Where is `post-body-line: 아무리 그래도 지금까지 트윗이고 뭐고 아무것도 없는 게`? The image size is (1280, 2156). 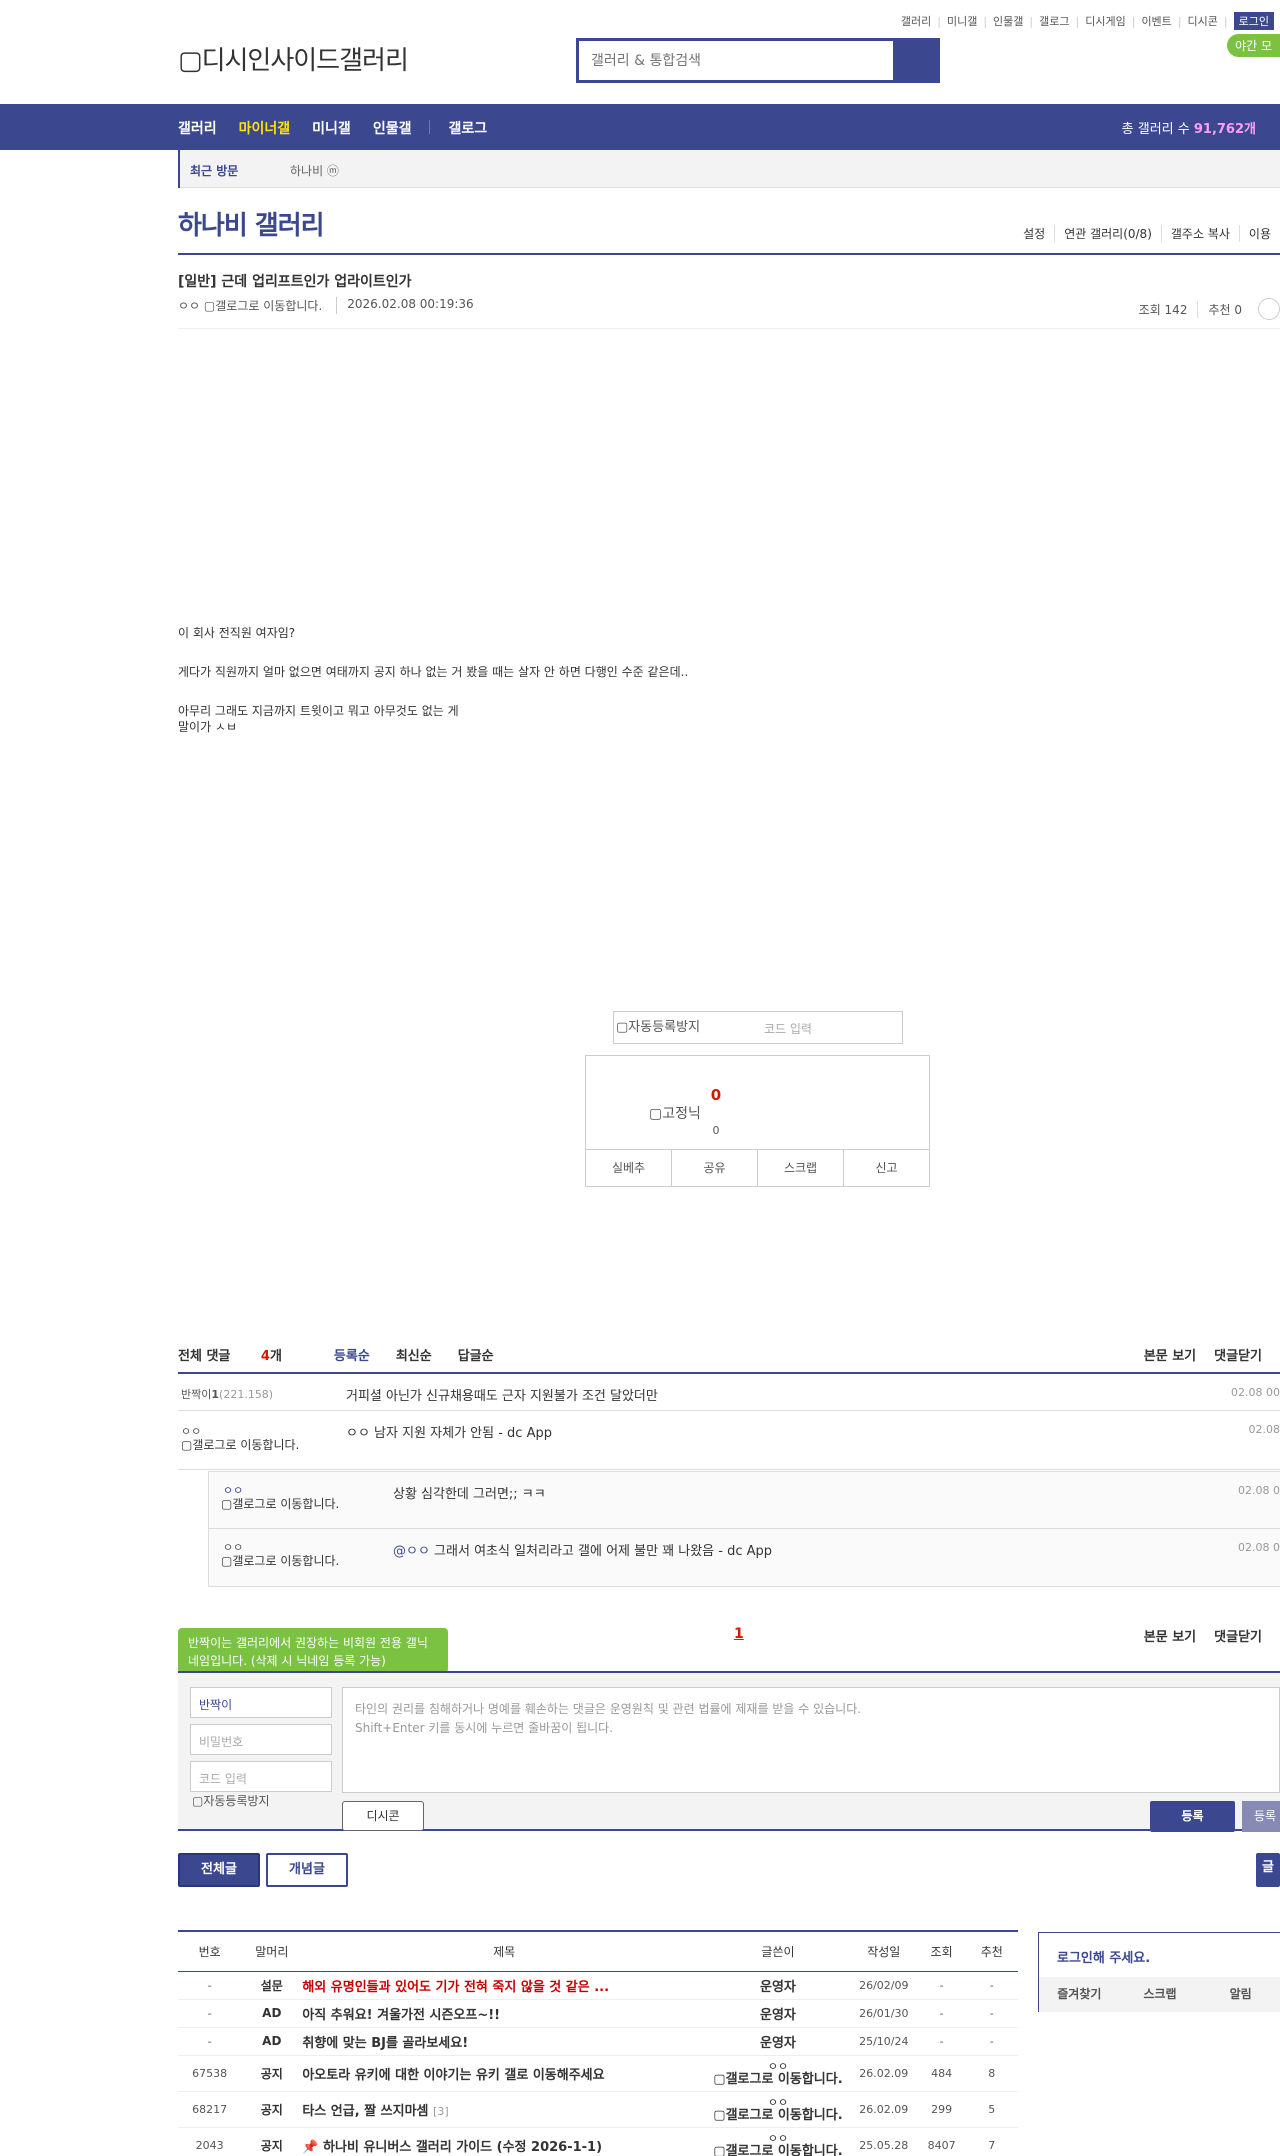
post-body-line: 아무리 그래도 지금까지 트윗이고 뭐고 아무것도 없는 게 is located at coordinates (318, 711).